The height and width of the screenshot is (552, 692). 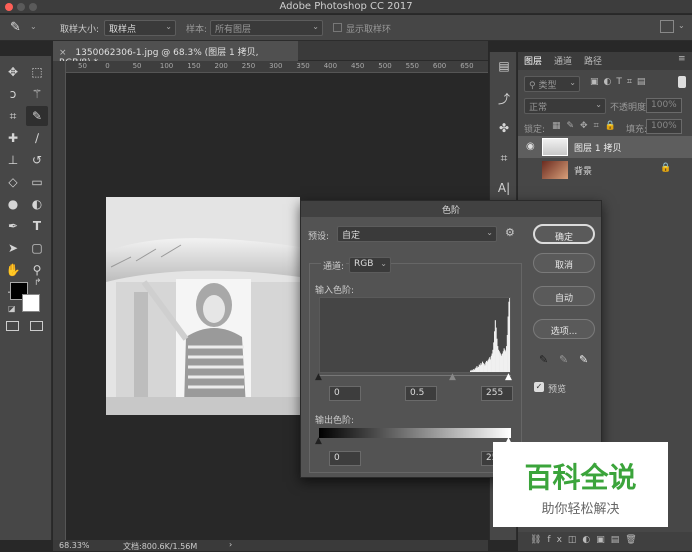 What do you see at coordinates (664, 126) in the screenshot?
I see `fill-field: 100%` at bounding box center [664, 126].